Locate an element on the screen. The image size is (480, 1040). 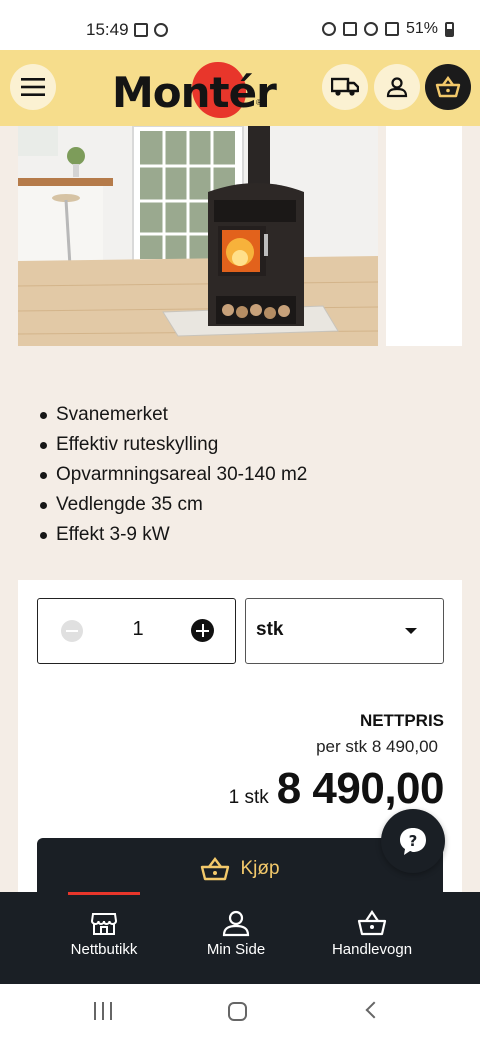
help-question-icon: ? is located at coordinates (413, 841).